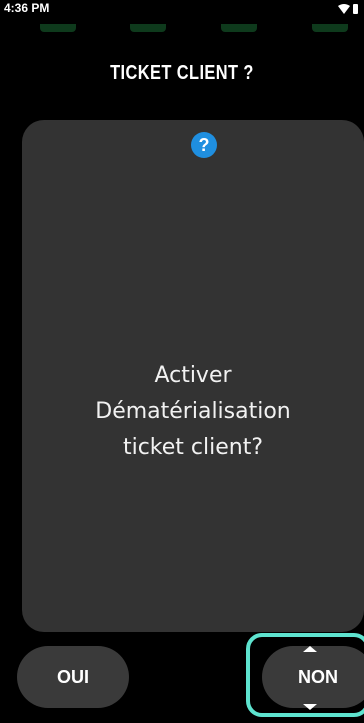 This screenshot has width=364, height=723. I want to click on status-time: 4:36 PM, so click(27, 8).